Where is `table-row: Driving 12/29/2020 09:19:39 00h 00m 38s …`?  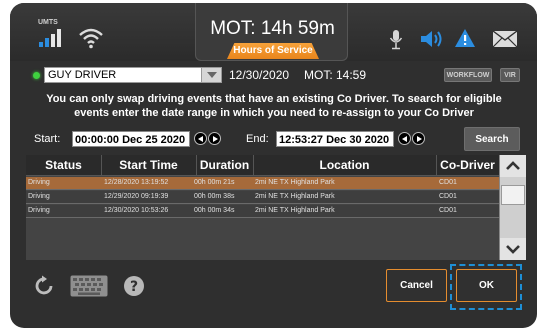
table-row: Driving 12/29/2020 09:19:39 00h 00m 38s … is located at coordinates (262, 197).